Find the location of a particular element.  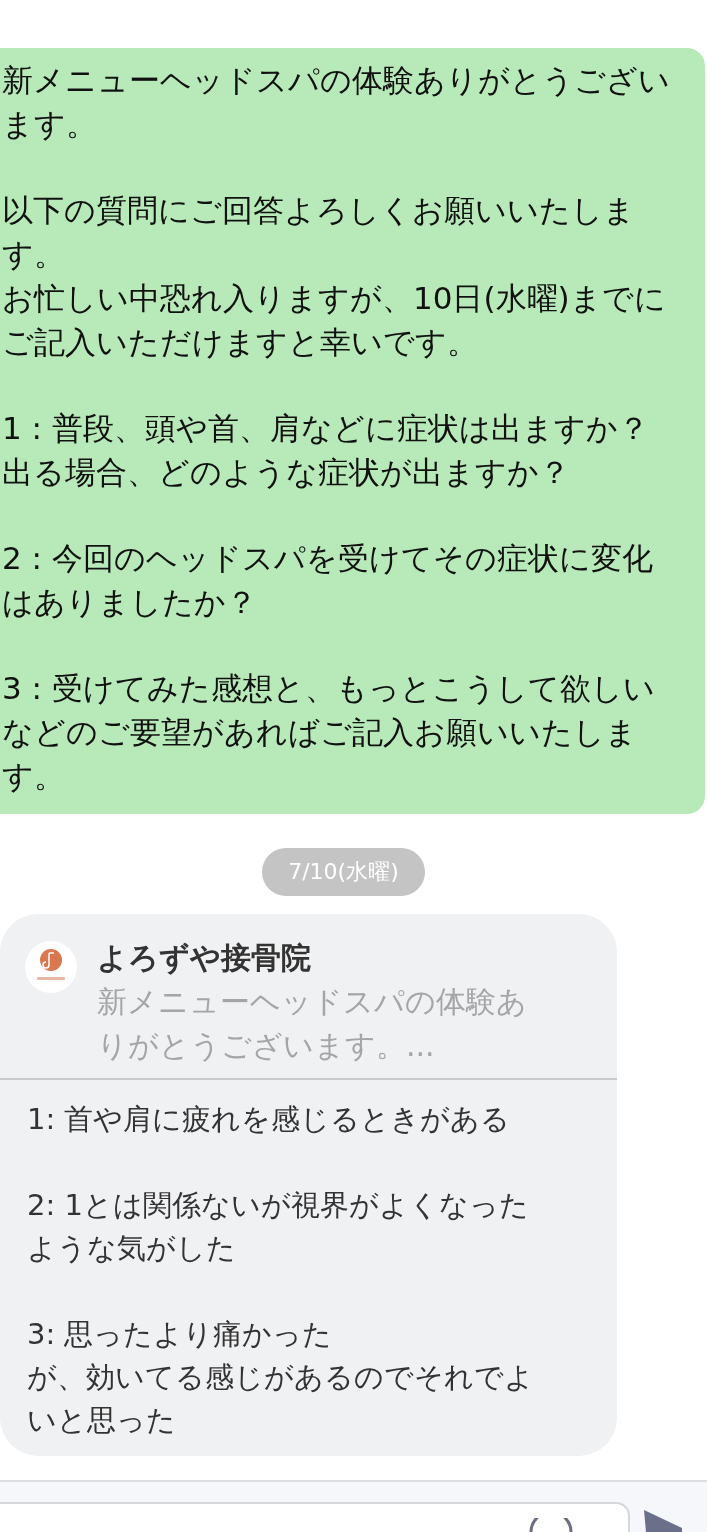

answer-text: 2: 1とは関係ないが視界がよくなったような気がした is located at coordinates (278, 1227).